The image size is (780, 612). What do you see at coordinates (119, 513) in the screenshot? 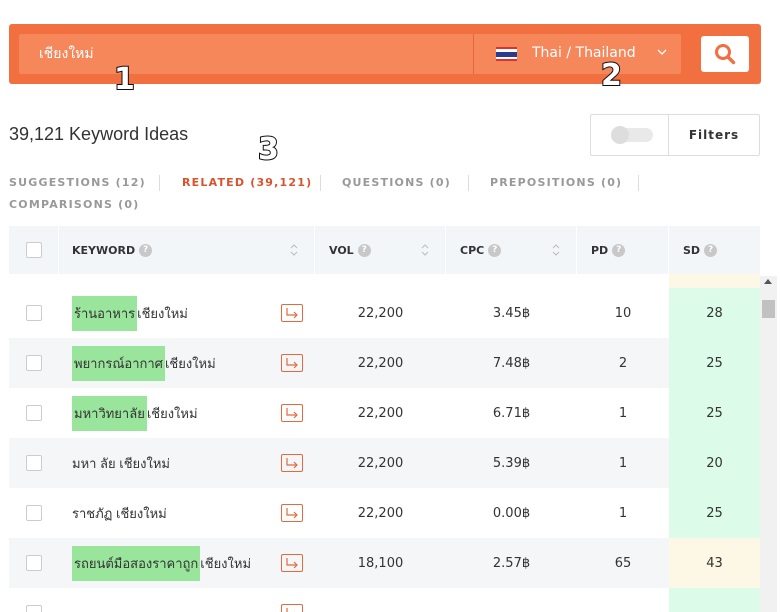
I see `keyword-text: ราชภัฏ เชียงใหม่` at bounding box center [119, 513].